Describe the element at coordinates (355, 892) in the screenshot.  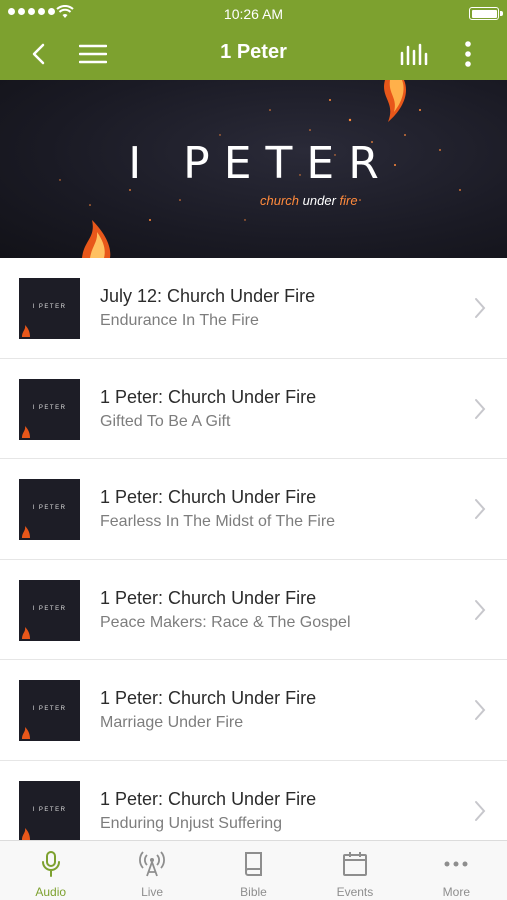
I see `tab-label: Events` at that location.